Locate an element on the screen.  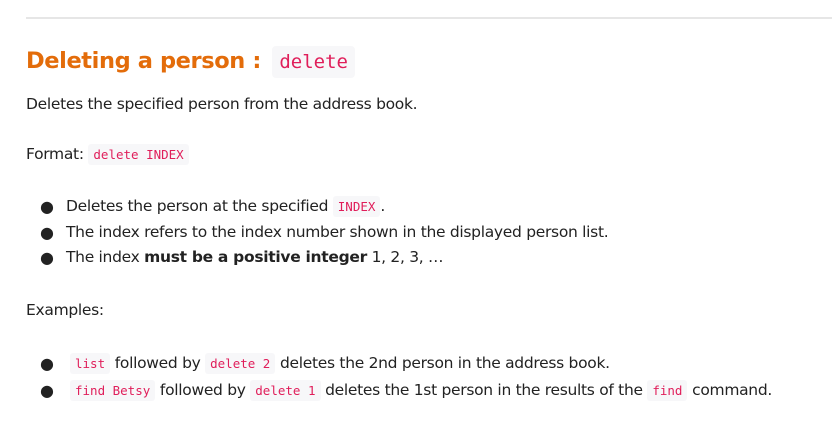
format-label: Format: is located at coordinates (55, 154).